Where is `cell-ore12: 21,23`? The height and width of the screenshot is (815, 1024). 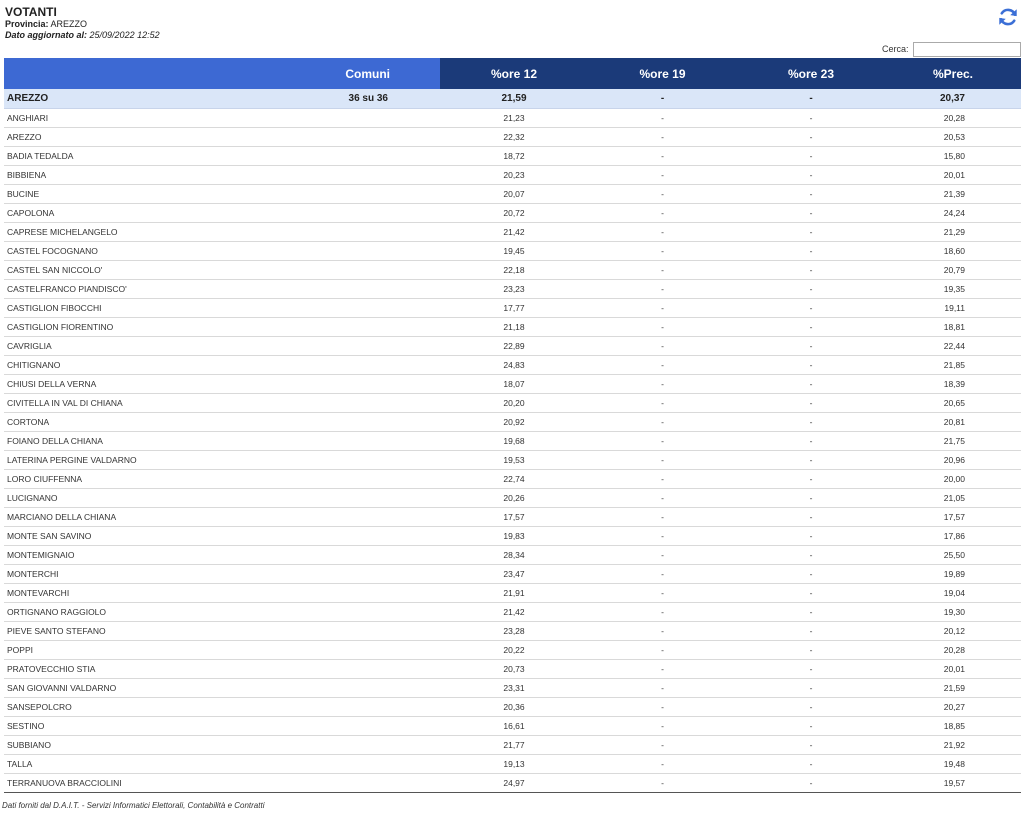 cell-ore12: 21,23 is located at coordinates (514, 118).